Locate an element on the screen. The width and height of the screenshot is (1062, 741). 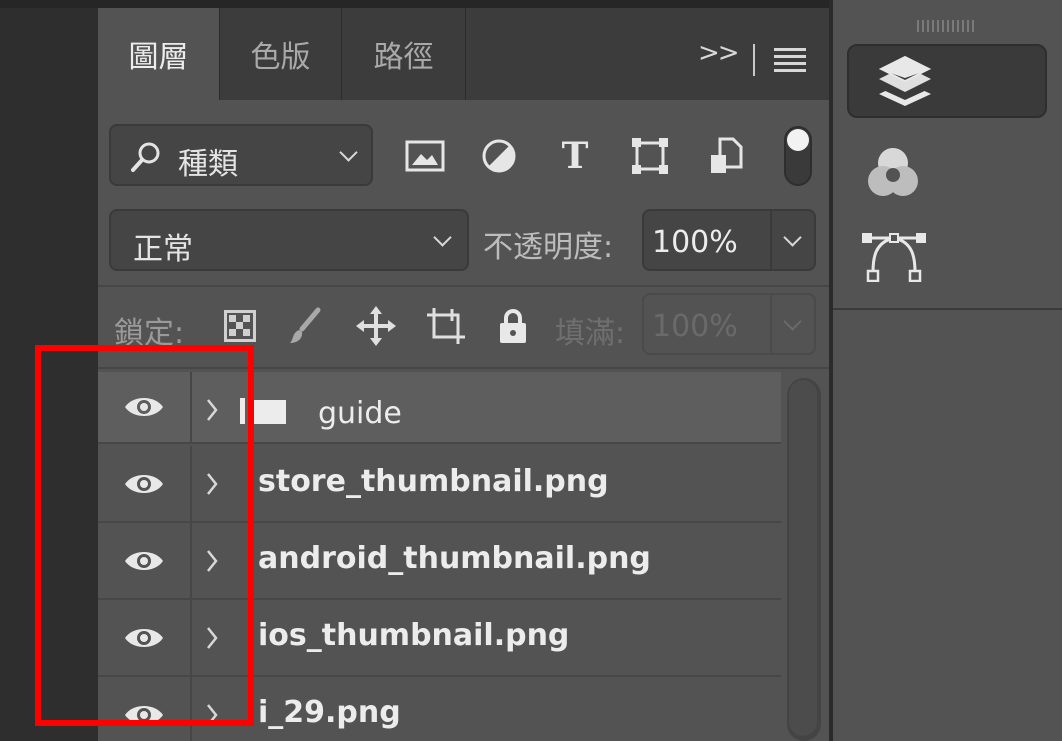
filter-type-layers-icon: T is located at coordinates (575, 156).